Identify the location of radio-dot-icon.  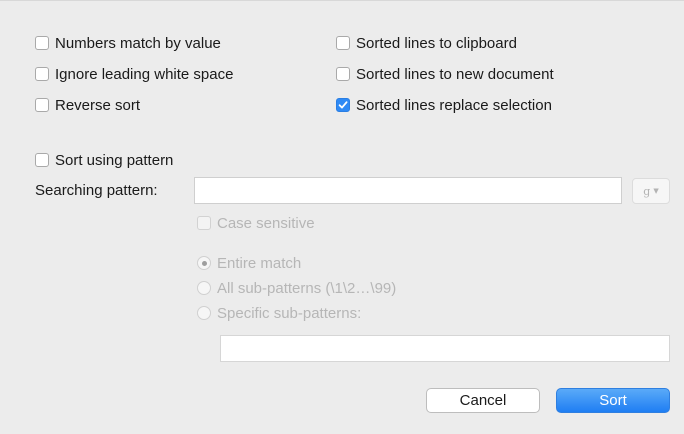
(204, 263).